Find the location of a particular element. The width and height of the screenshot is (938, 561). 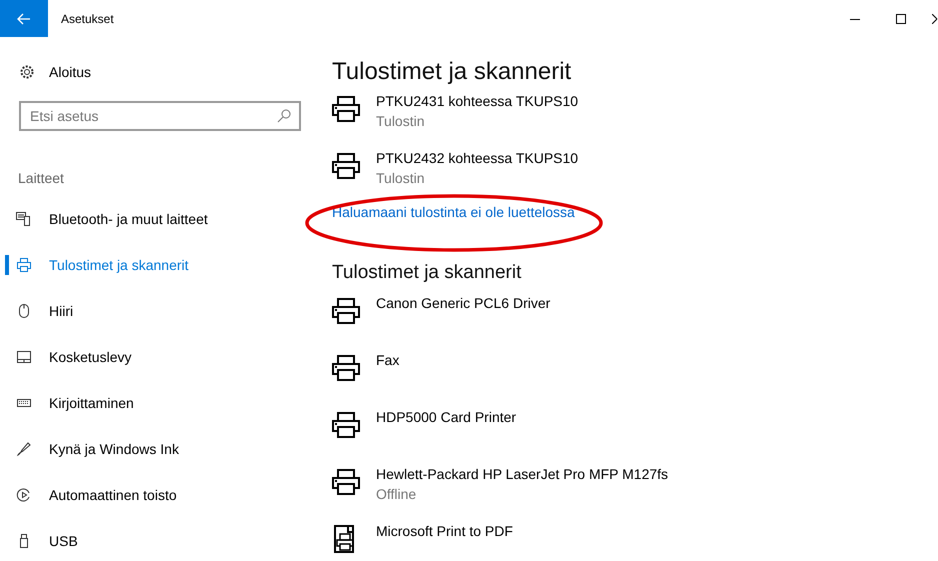

touchpad-icon is located at coordinates (24, 357).